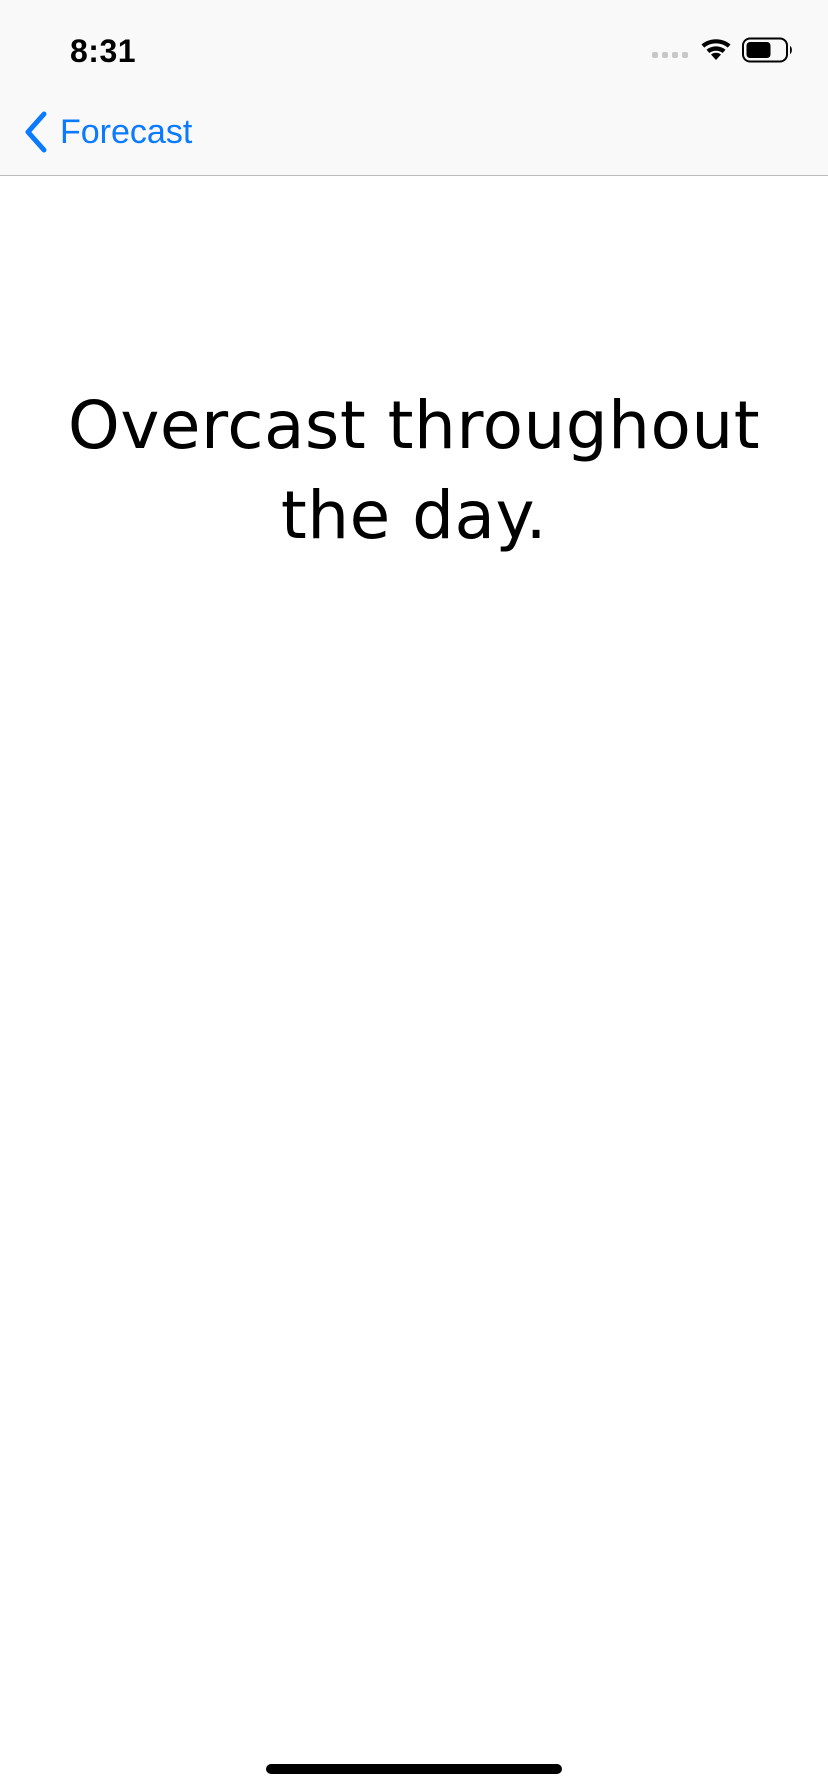 Image resolution: width=828 pixels, height=1792 pixels. What do you see at coordinates (414, 1769) in the screenshot?
I see `home-indicator` at bounding box center [414, 1769].